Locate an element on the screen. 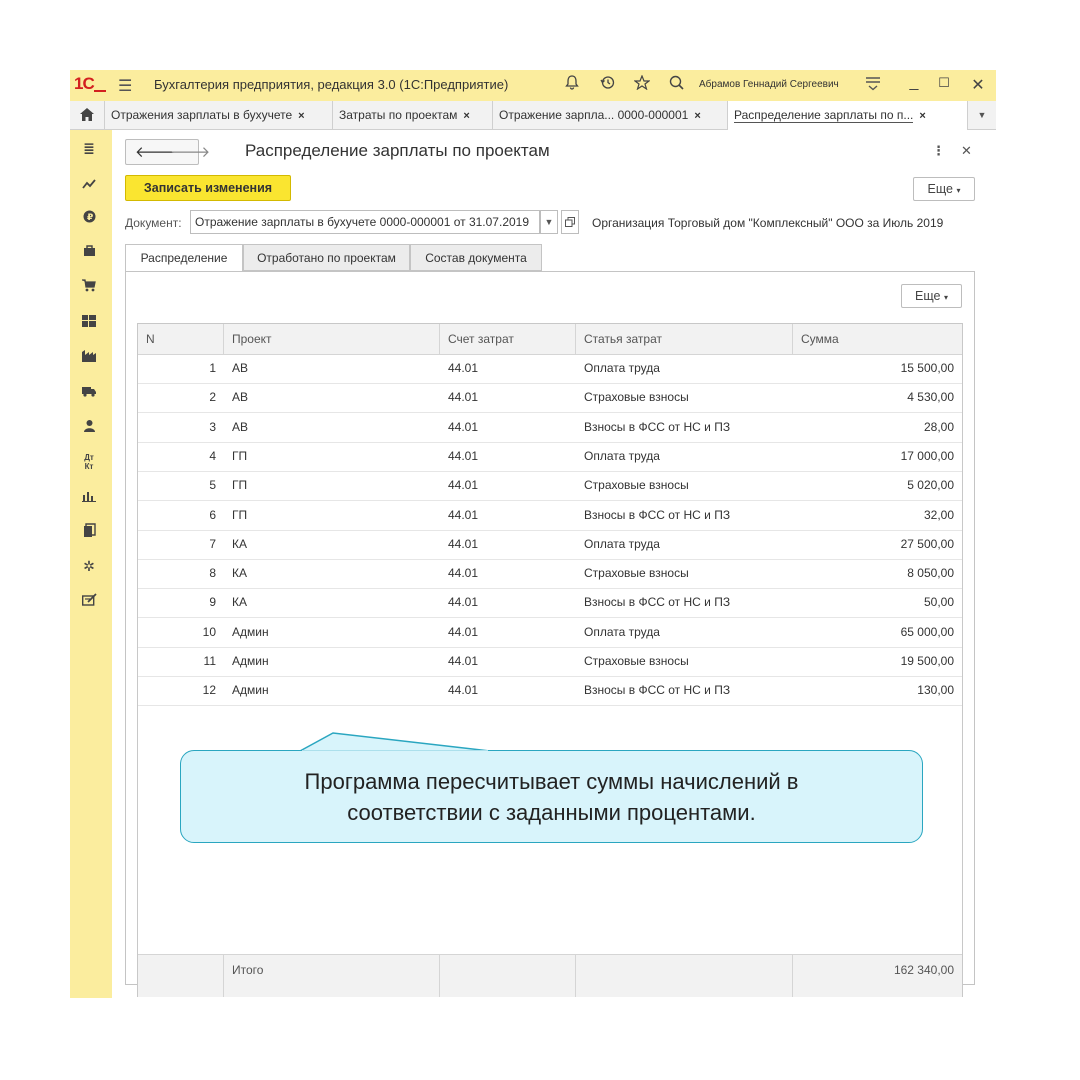 The width and height of the screenshot is (1080, 1080). tab-salary-document: Отражение зарпла... 0000-000001 × is located at coordinates (610, 115).